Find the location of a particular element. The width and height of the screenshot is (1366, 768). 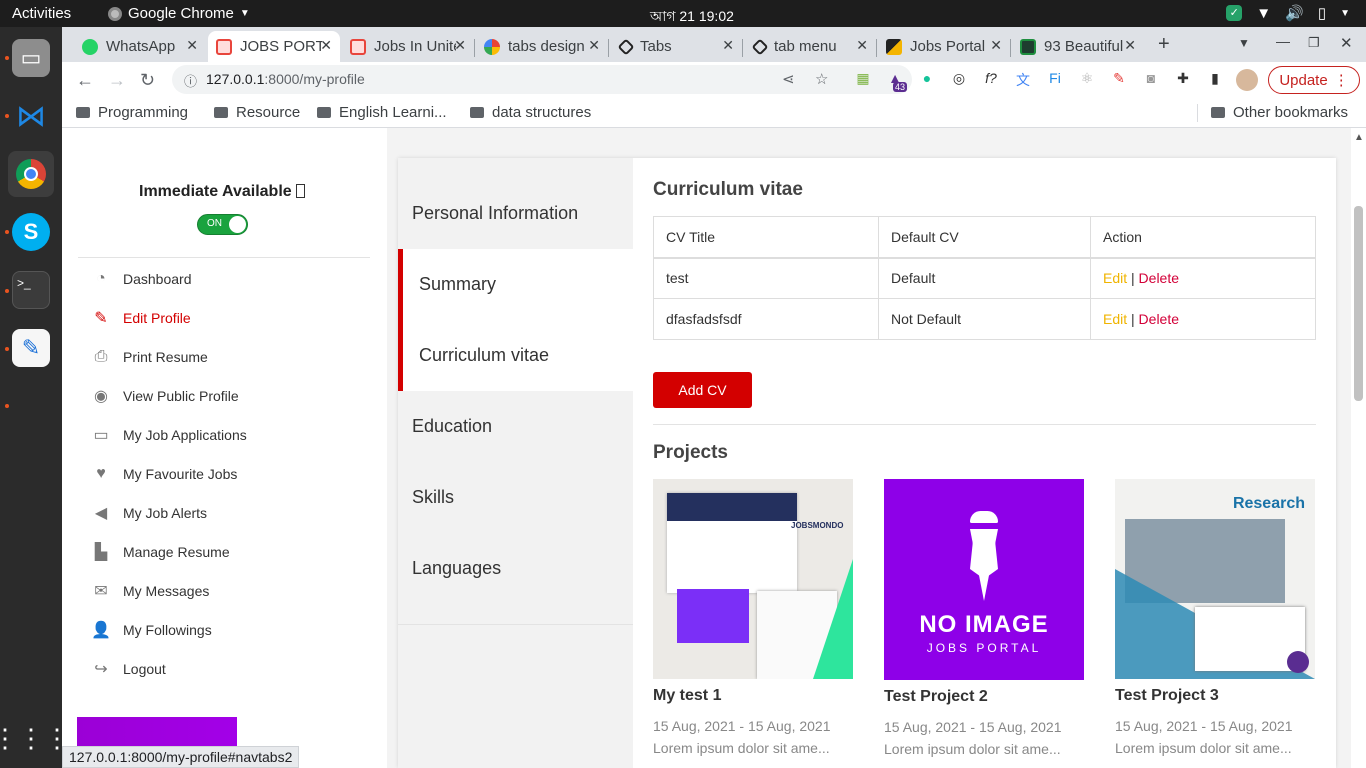

tab-93-beautiful: 93 Beautiful ✕ is located at coordinates (1078, 46).